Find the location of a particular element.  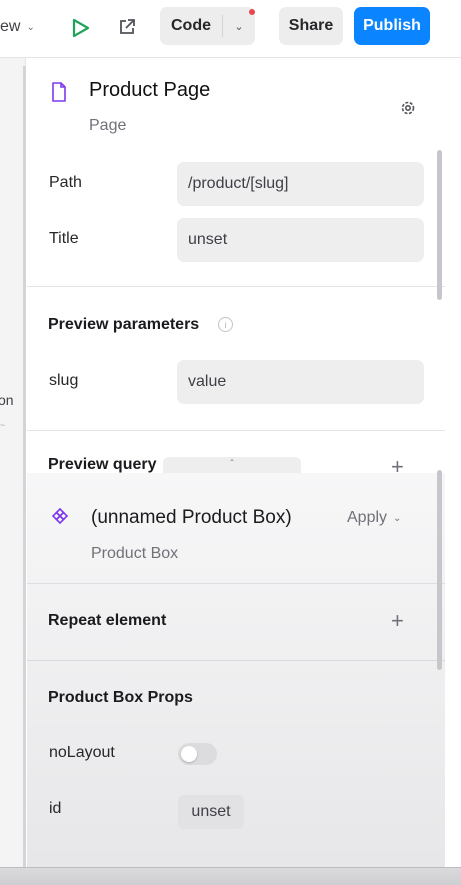

preview-parameters-heading: Preview parameters is located at coordinates (124, 324).